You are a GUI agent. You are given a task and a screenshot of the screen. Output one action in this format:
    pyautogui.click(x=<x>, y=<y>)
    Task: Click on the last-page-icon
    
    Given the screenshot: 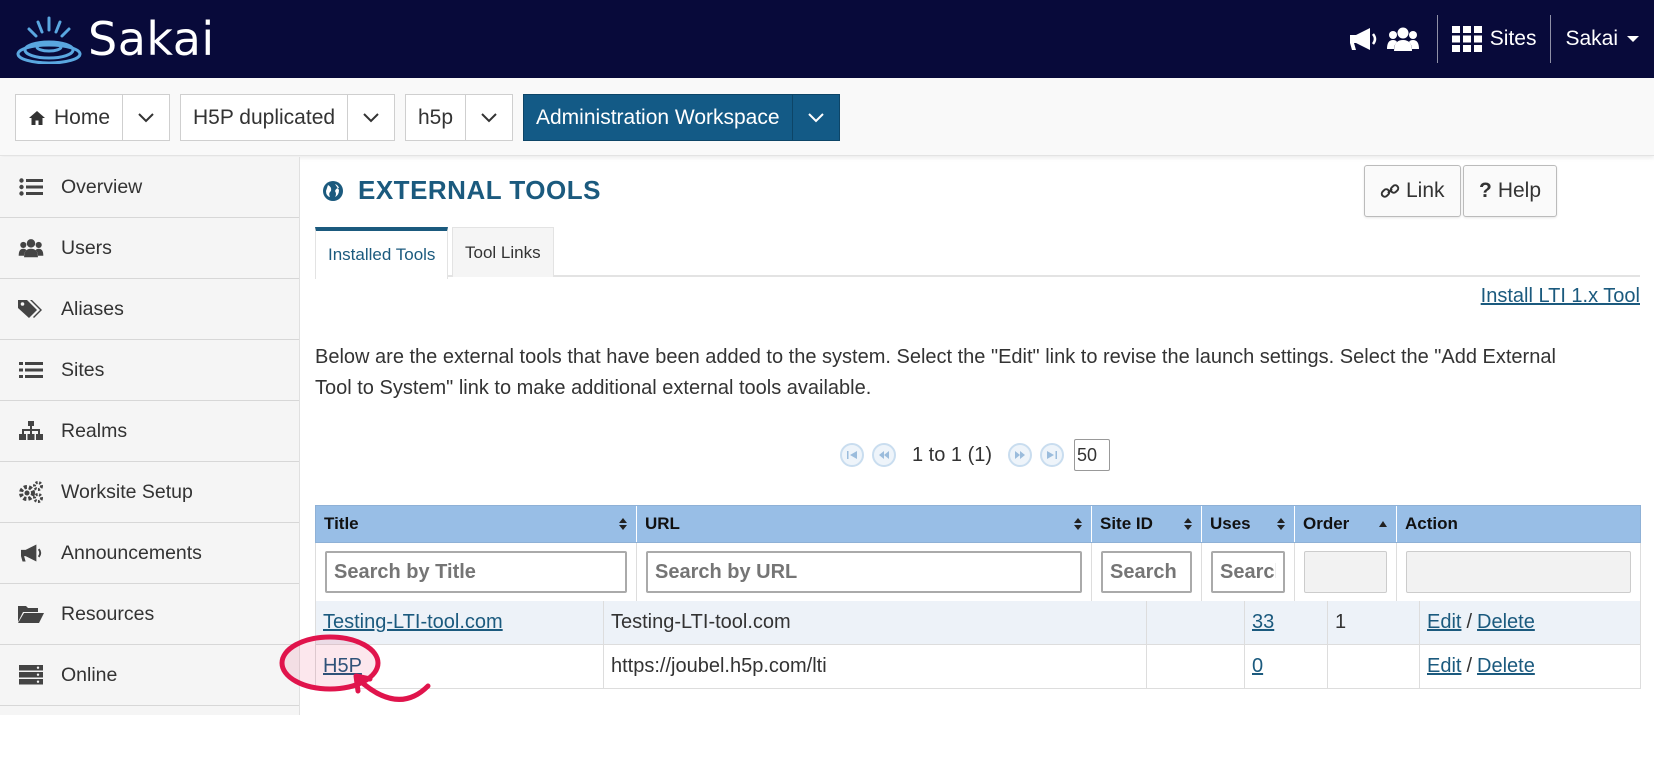 What is the action you would take?
    pyautogui.click(x=1052, y=455)
    